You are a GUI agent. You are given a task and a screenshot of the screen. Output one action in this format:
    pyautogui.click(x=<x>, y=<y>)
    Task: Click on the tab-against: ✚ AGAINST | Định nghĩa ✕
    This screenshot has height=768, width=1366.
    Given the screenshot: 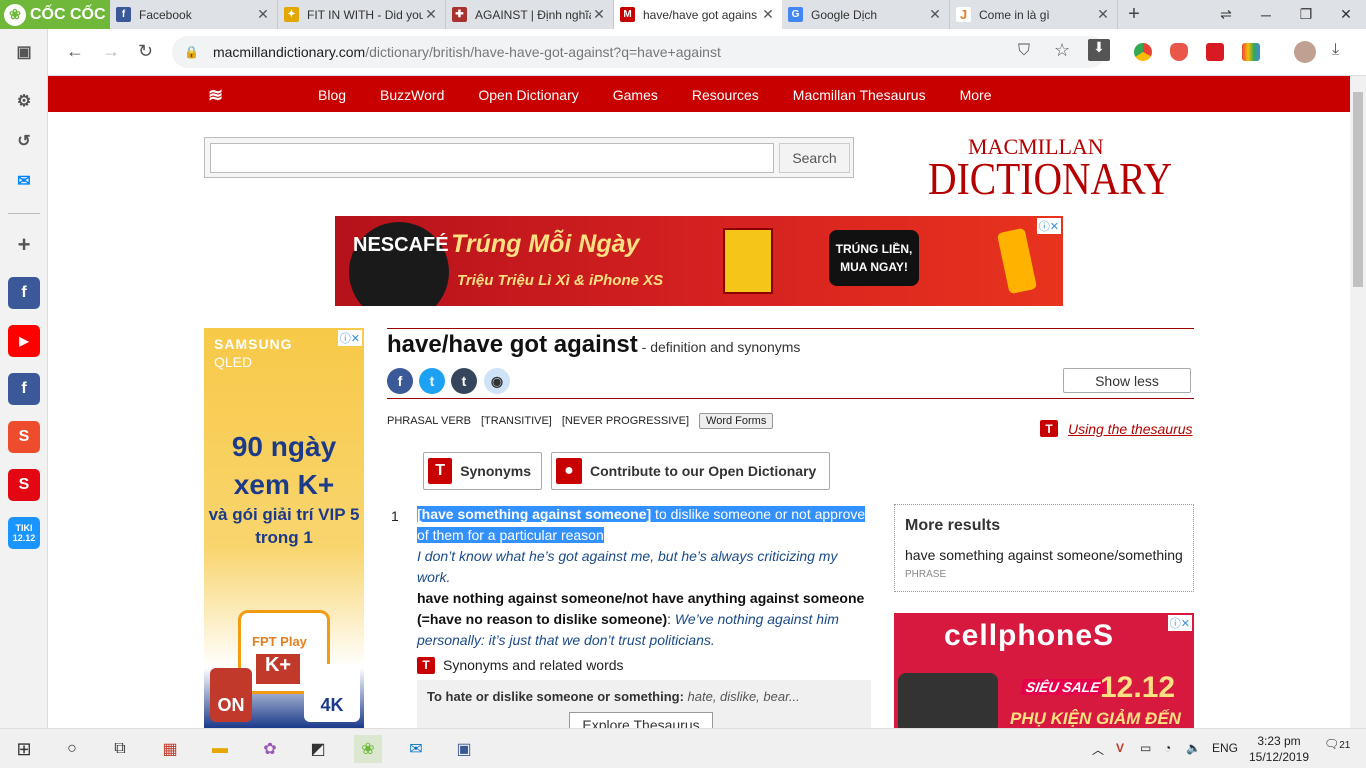 What is the action you would take?
    pyautogui.click(x=530, y=14)
    